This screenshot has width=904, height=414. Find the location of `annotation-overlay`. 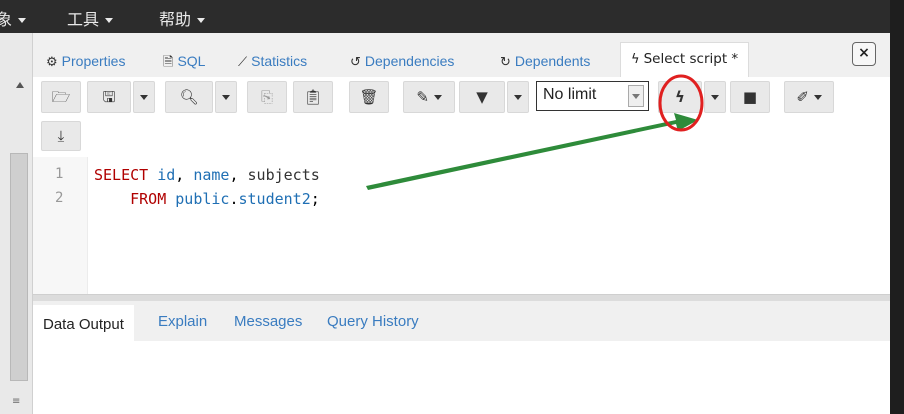

annotation-overlay is located at coordinates (535, 132).